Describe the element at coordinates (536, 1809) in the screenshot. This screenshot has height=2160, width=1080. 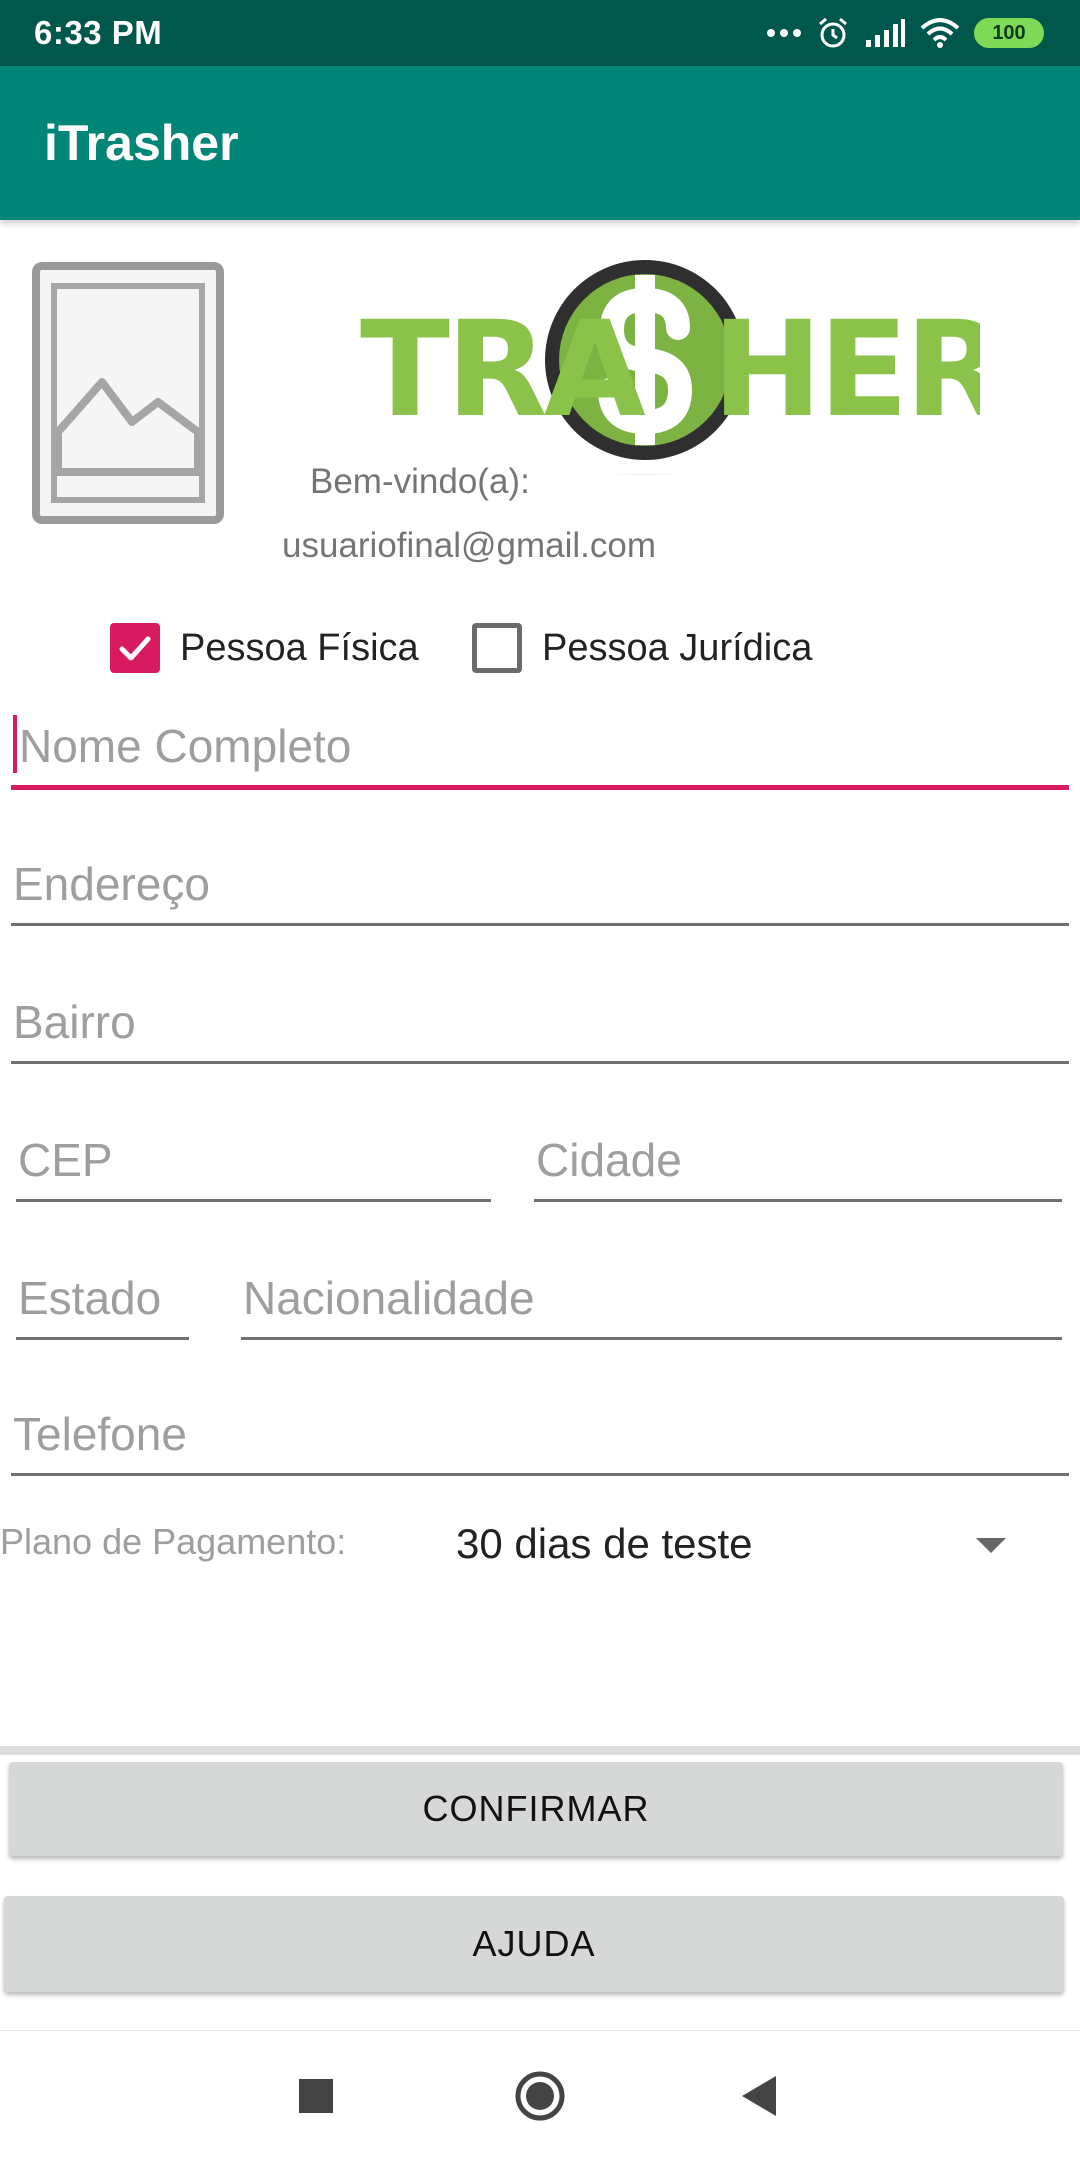
I see `confirm-button: CONFIRMAR` at that location.